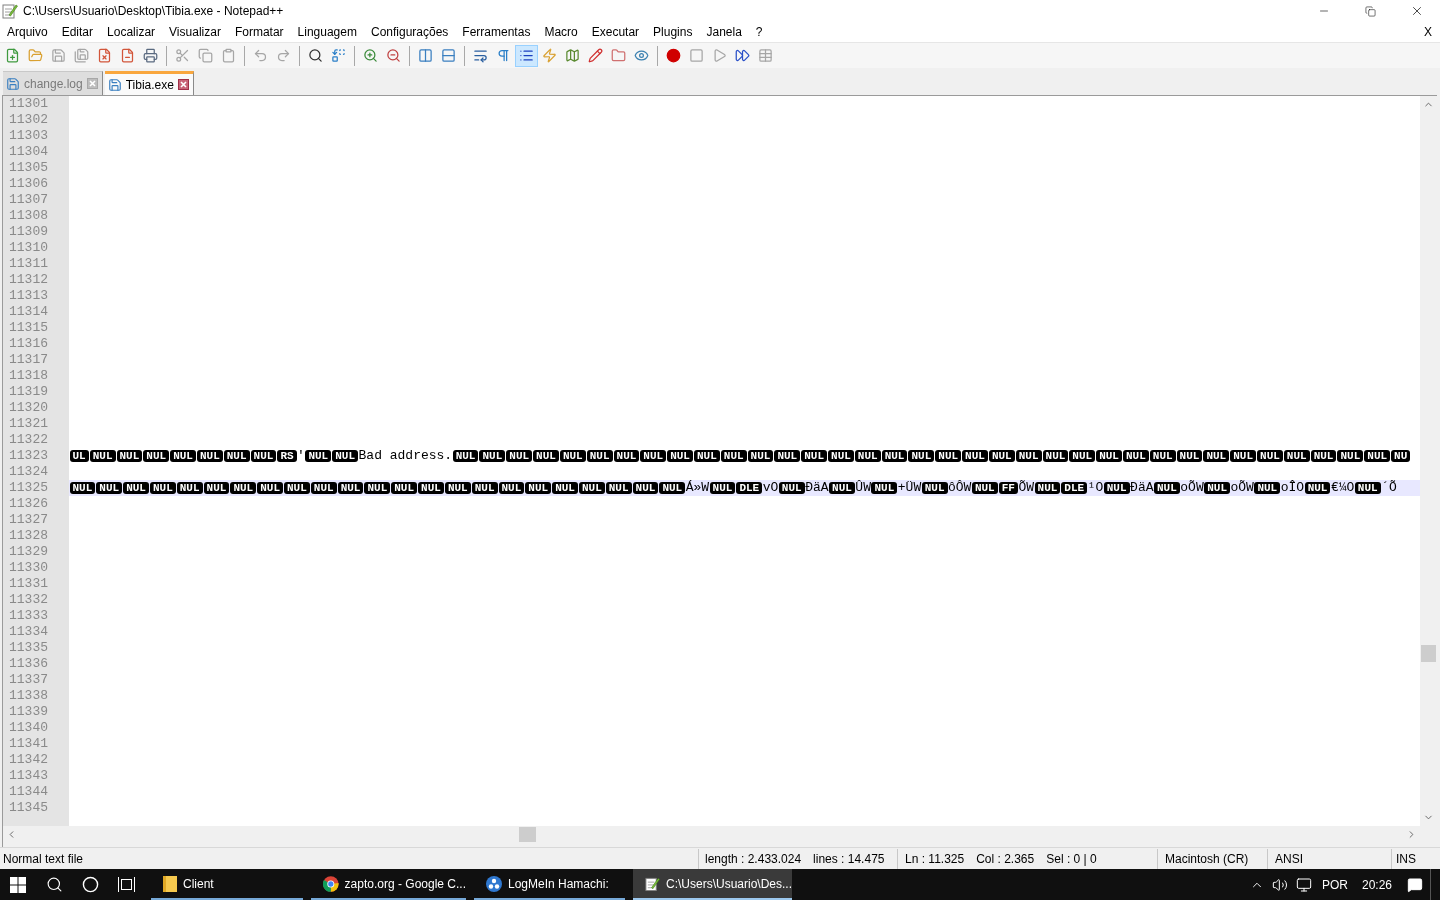  Describe the element at coordinates (724, 32) in the screenshot. I see `menu-item: Janela` at that location.